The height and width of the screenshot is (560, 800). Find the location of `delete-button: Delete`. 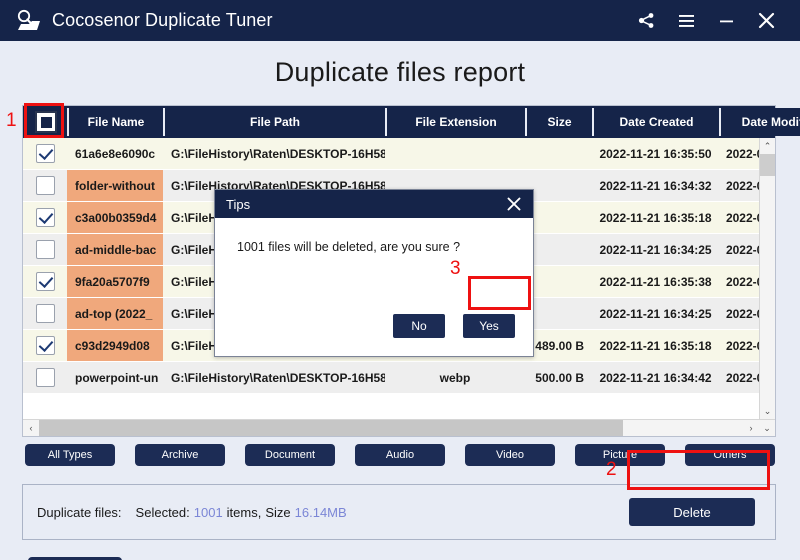

delete-button: Delete is located at coordinates (692, 512).